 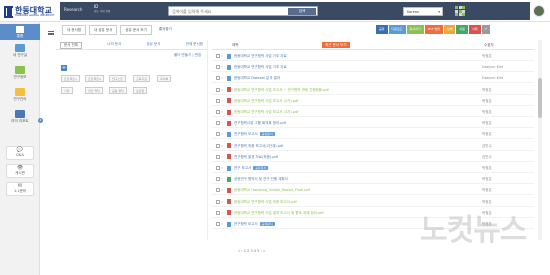 I want to click on pagination: « ‹ 1 2 3 4 5 › », so click(x=251, y=251).